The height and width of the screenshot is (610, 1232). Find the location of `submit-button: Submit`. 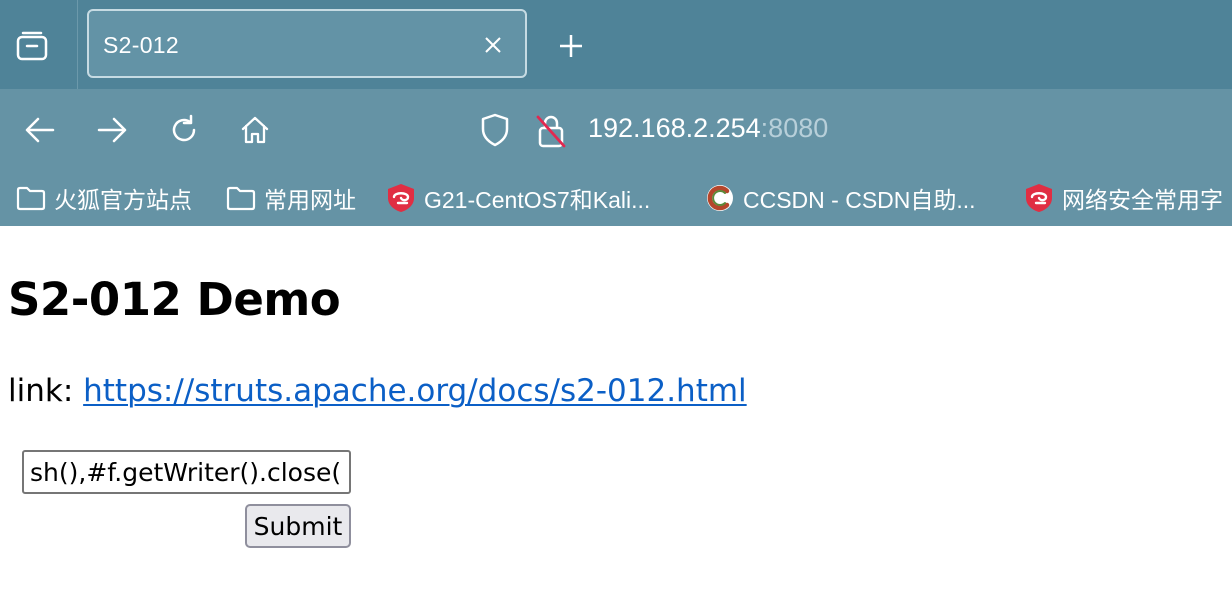

submit-button: Submit is located at coordinates (298, 526).